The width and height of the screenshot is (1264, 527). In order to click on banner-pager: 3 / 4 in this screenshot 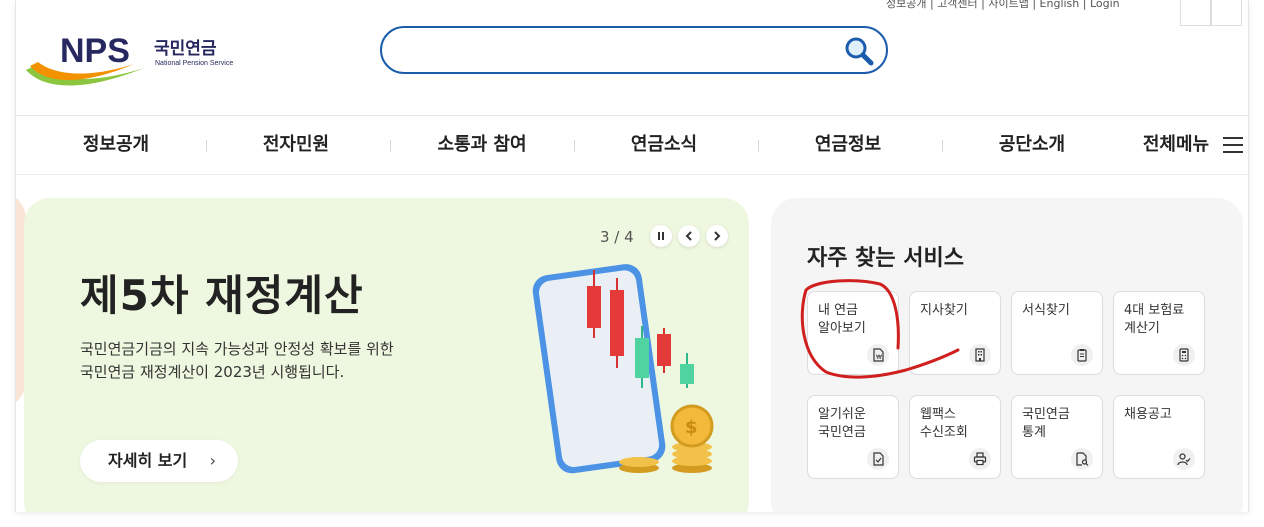, I will do `click(617, 237)`.